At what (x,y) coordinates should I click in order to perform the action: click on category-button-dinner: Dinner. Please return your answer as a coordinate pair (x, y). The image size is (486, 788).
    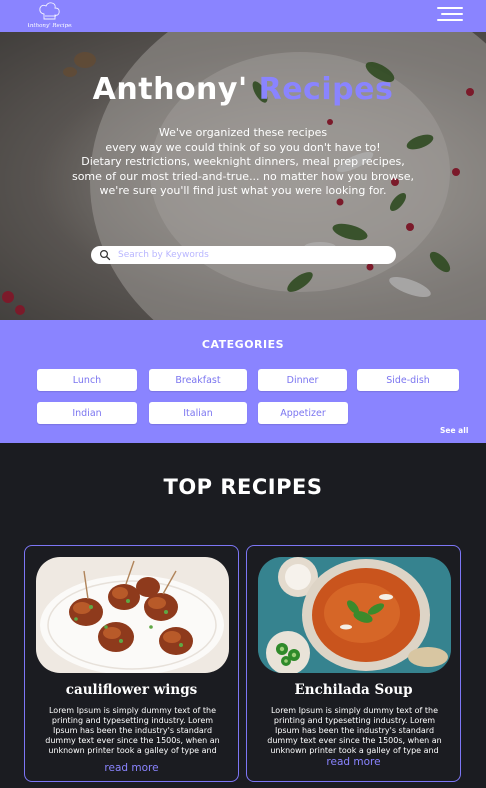
    Looking at the image, I should click on (302, 380).